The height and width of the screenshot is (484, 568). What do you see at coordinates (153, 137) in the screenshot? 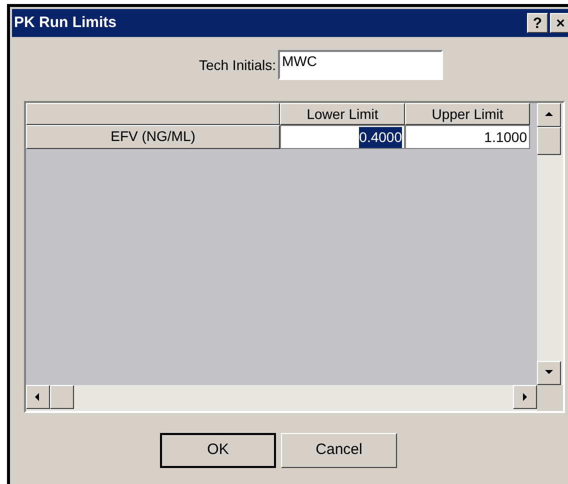
I see `row-header: EFV (NG/ML)` at bounding box center [153, 137].